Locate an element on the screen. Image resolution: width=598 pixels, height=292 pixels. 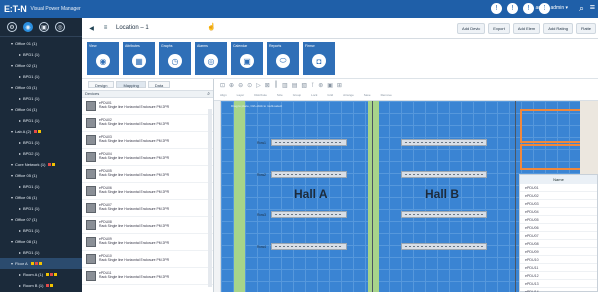
tree-item: ▸ BPD2 (1) is located at coordinates (41, 153).